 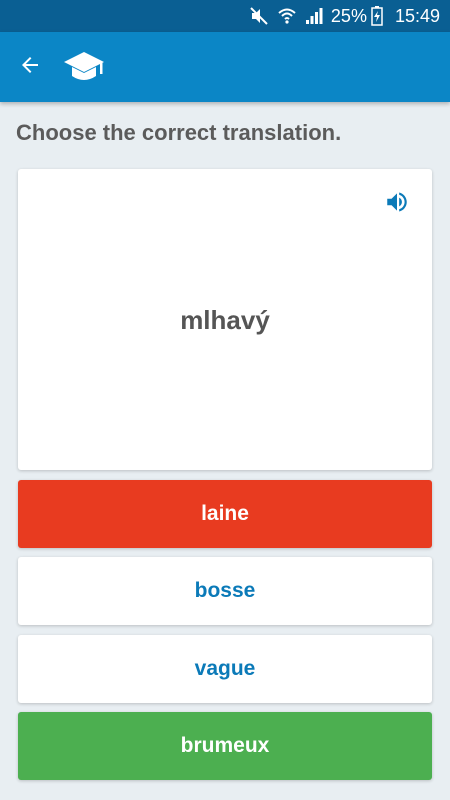 I want to click on answer-option-vague: vague, so click(x=225, y=669).